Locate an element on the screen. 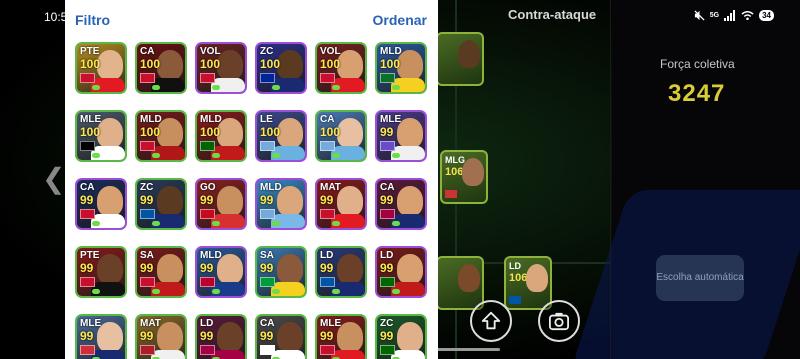 The width and height of the screenshot is (800, 359). filter-button: Filtro is located at coordinates (92, 20).